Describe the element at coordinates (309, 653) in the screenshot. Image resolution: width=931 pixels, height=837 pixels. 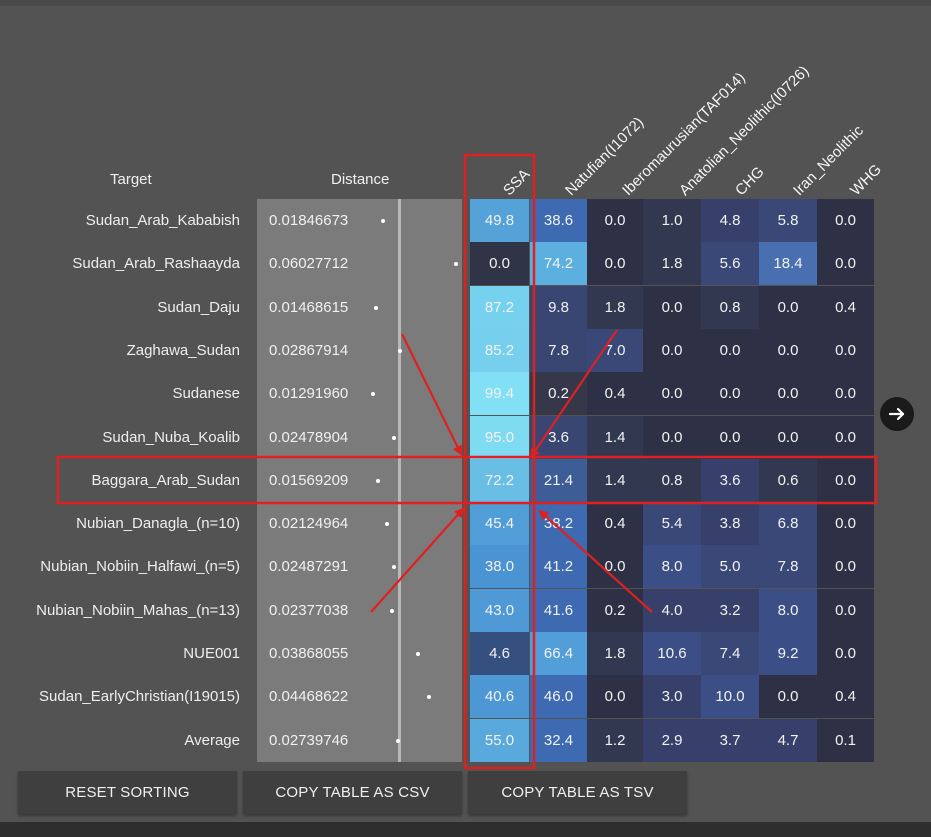
I see `distance-value: 0.03868055` at that location.